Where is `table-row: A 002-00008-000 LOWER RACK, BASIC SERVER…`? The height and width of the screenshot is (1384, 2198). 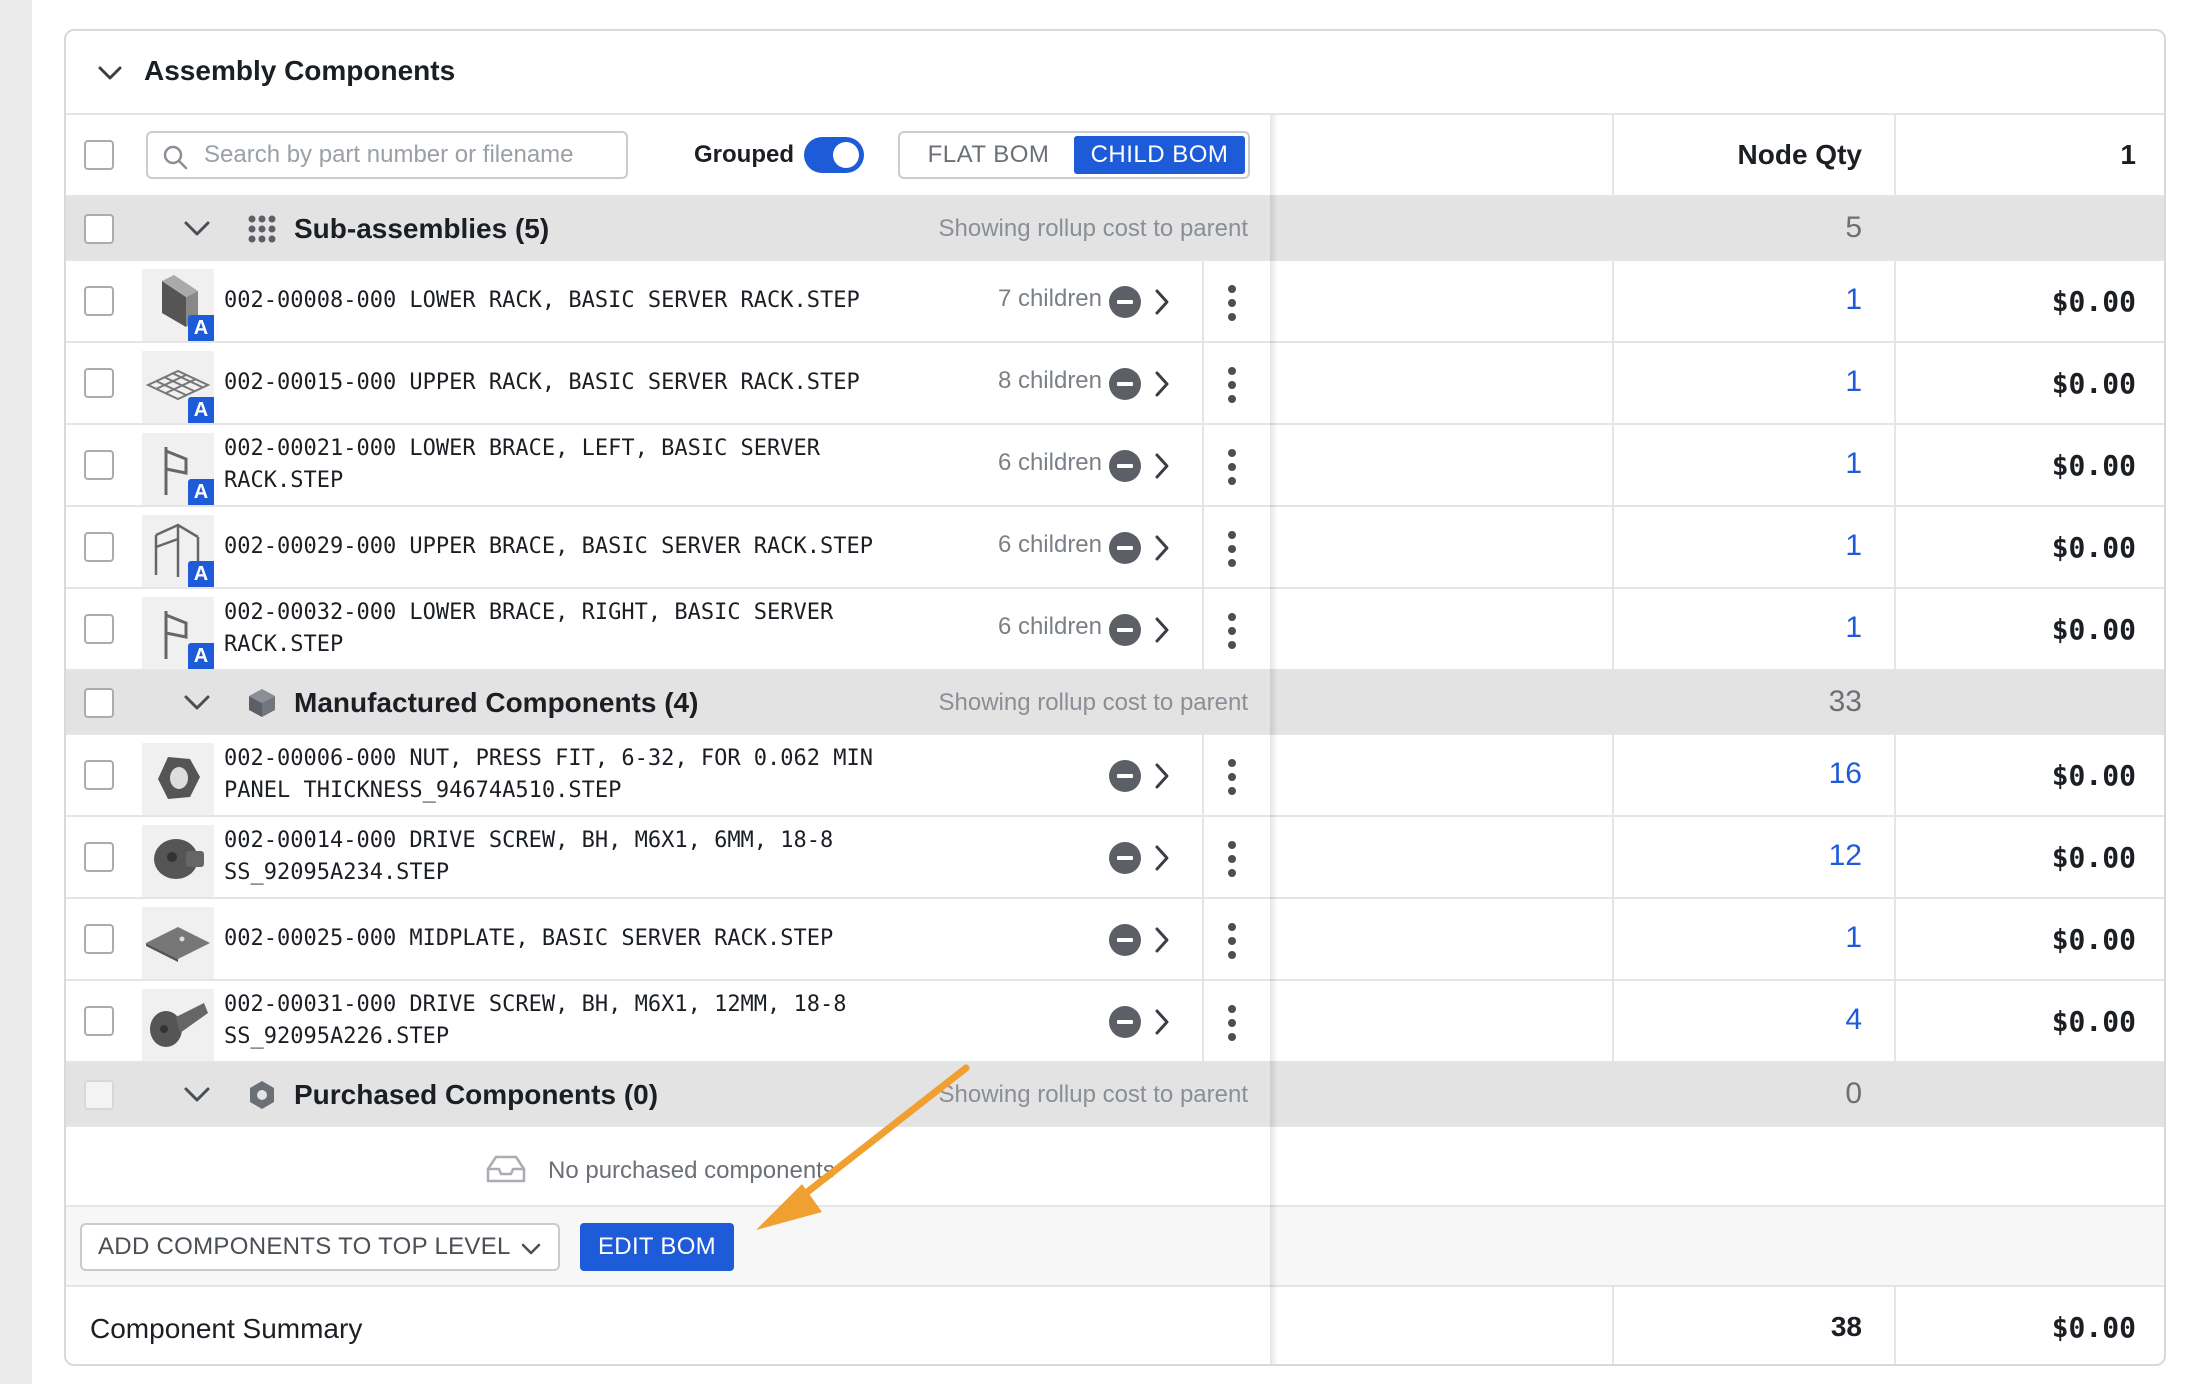 table-row: A 002-00008-000 LOWER RACK, BASIC SERVER… is located at coordinates (669, 302).